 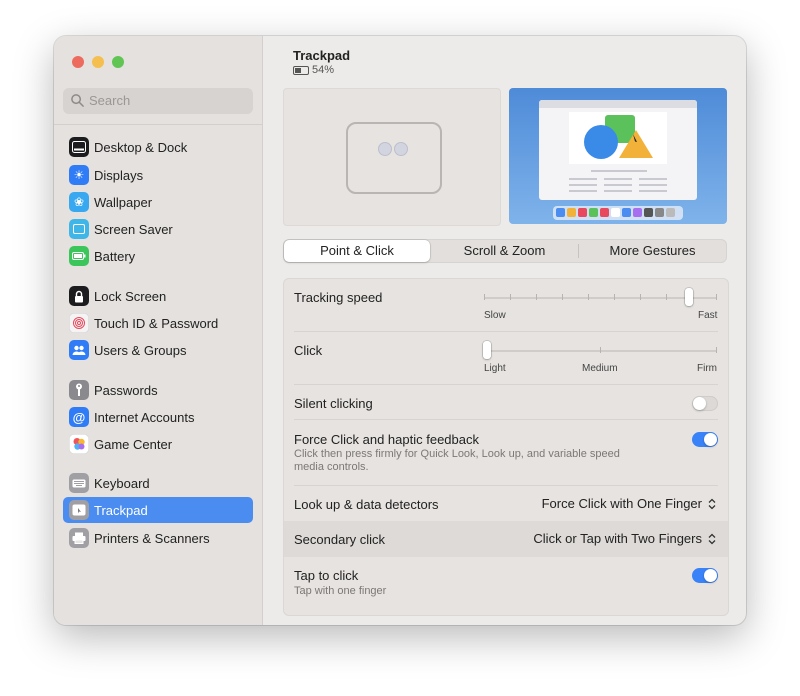 What do you see at coordinates (158, 101) in the screenshot?
I see `search-input: Search` at bounding box center [158, 101].